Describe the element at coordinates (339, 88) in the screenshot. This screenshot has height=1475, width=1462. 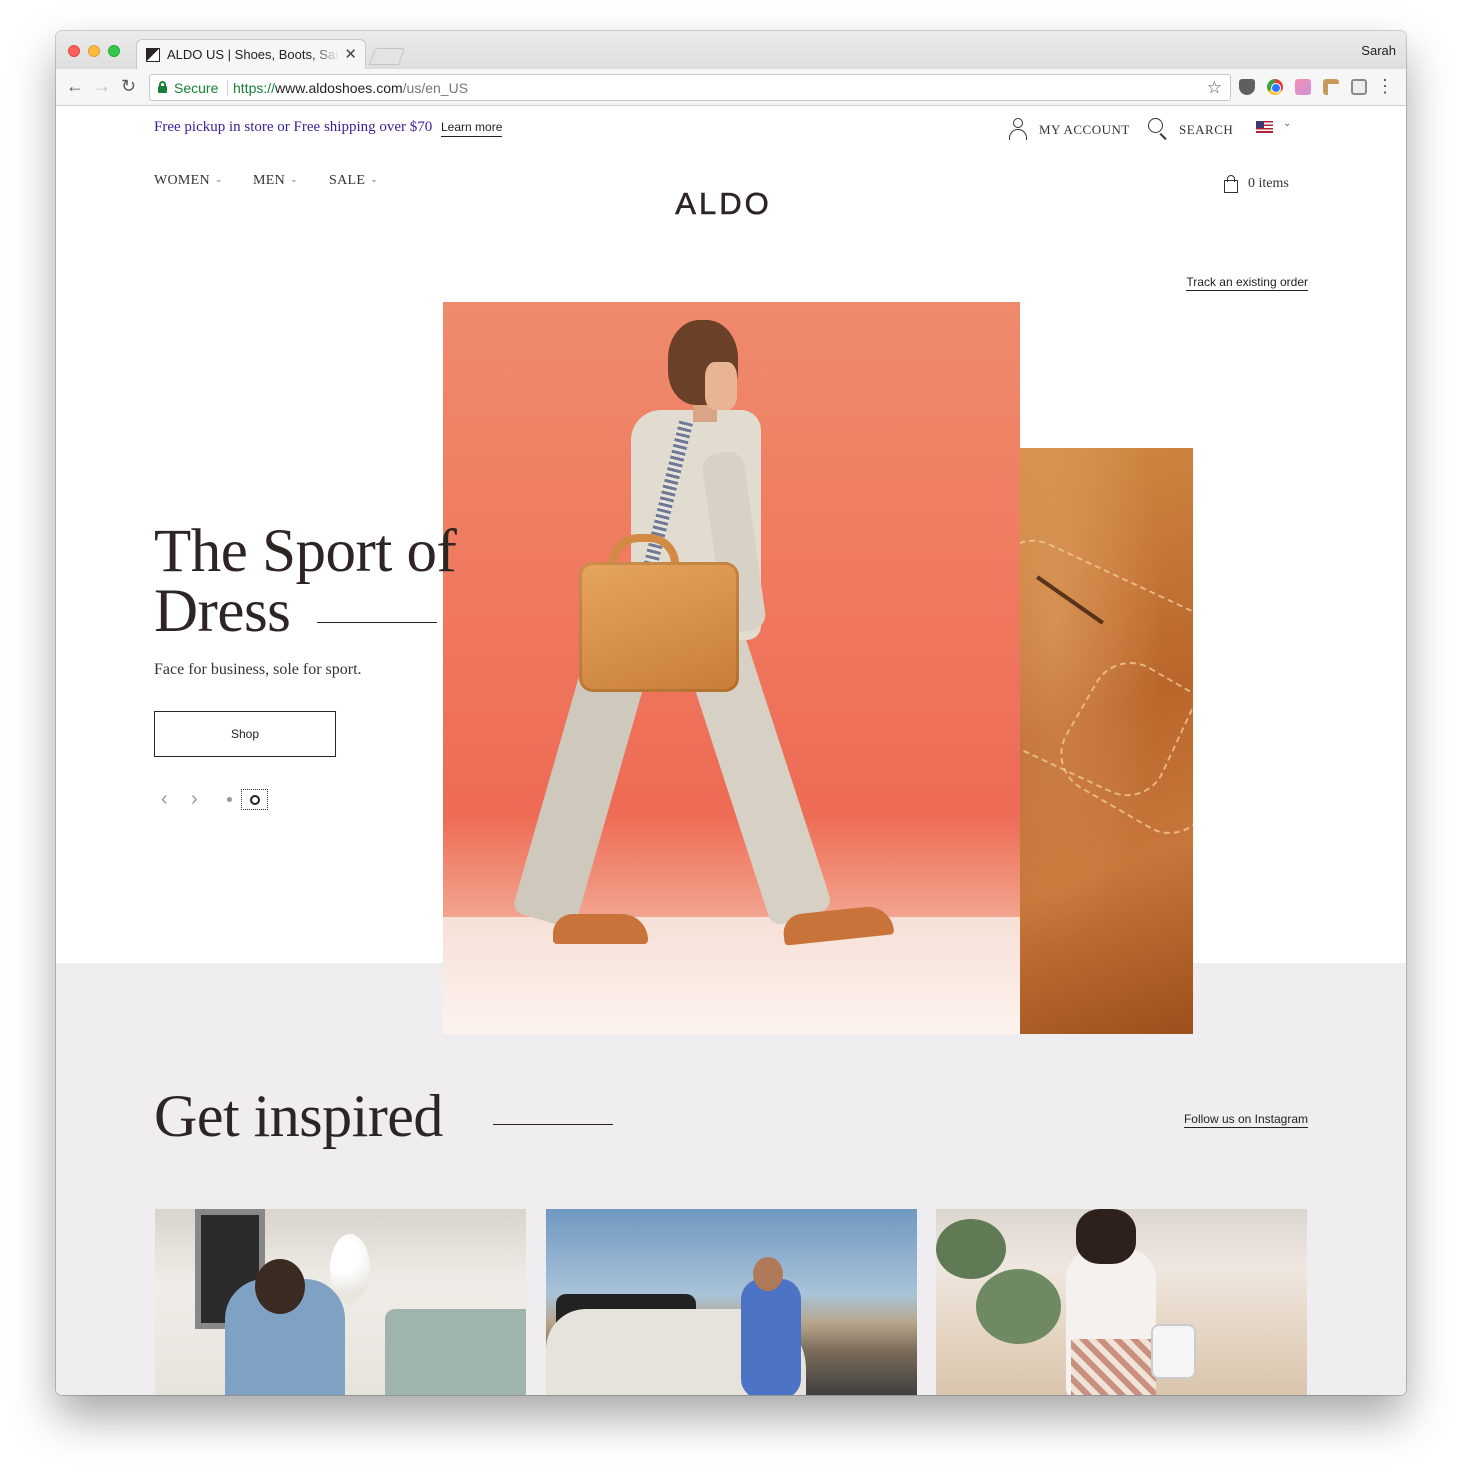
I see `url-host: www.aldoshoes.com` at that location.